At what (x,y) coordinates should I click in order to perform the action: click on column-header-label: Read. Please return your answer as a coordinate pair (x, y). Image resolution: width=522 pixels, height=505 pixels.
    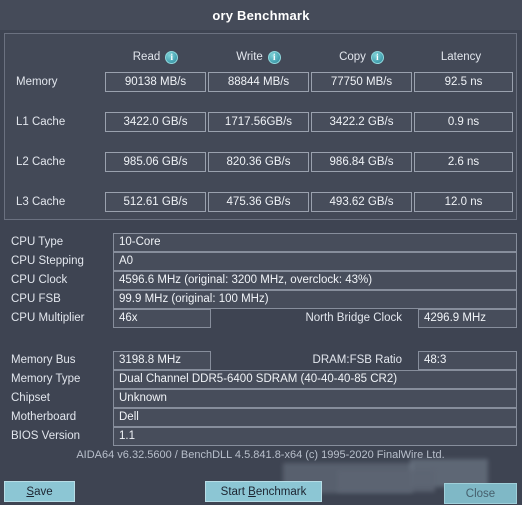
    Looking at the image, I should click on (146, 57).